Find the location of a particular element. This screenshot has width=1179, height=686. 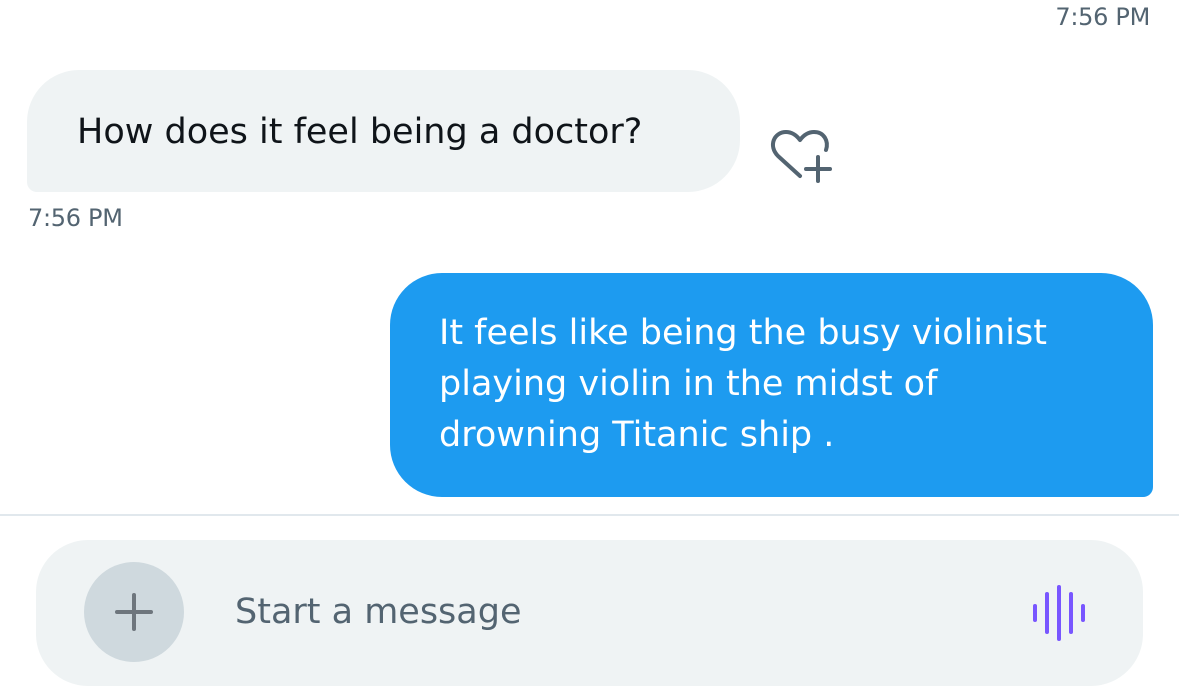

add-reaction-button is located at coordinates (801, 158).